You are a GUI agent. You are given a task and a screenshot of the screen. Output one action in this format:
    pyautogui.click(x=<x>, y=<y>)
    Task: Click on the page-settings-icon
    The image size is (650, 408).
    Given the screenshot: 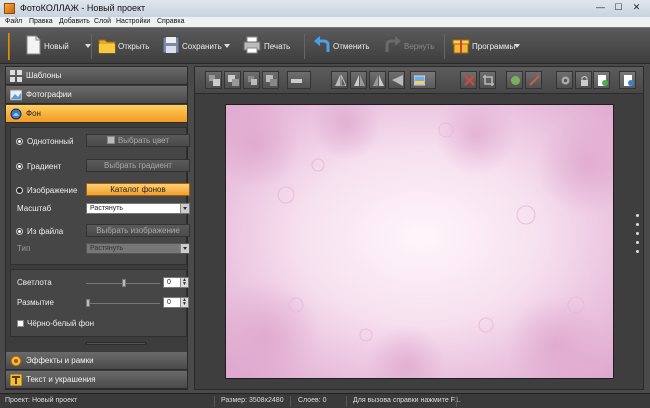 What is the action you would take?
    pyautogui.click(x=629, y=80)
    